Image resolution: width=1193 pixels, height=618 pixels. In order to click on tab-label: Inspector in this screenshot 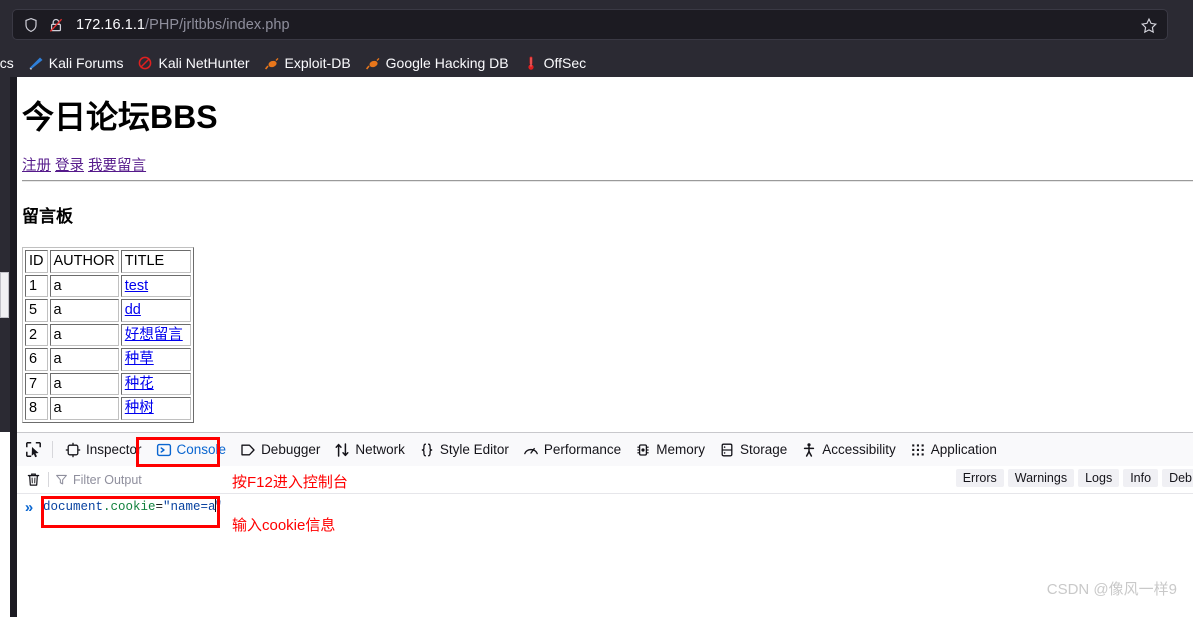, I will do `click(114, 449)`.